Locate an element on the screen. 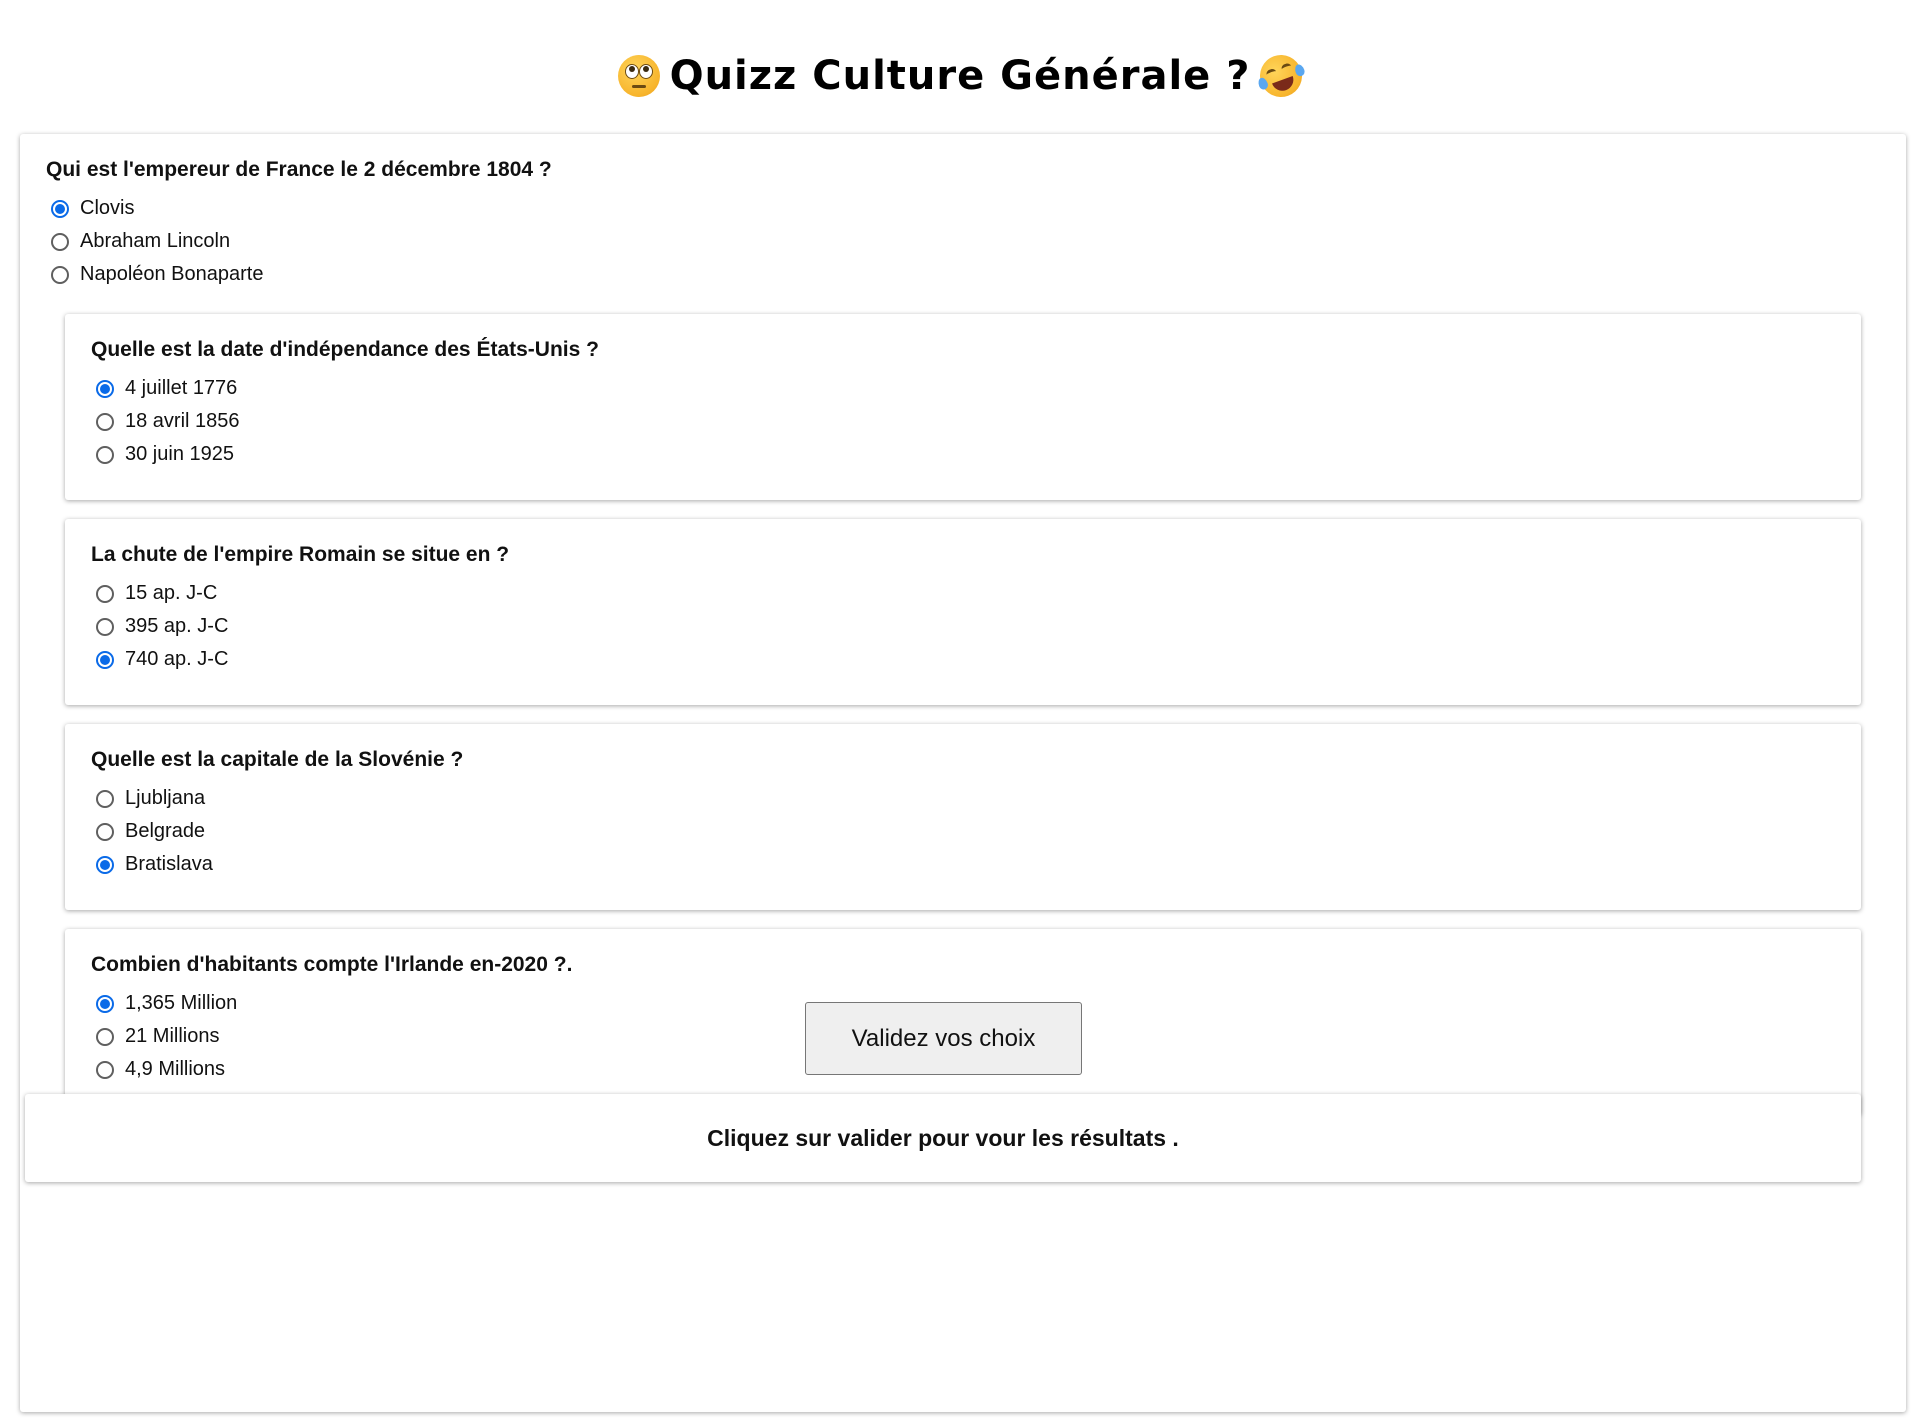  answer-option: 15 ap. J-C is located at coordinates (963, 593).